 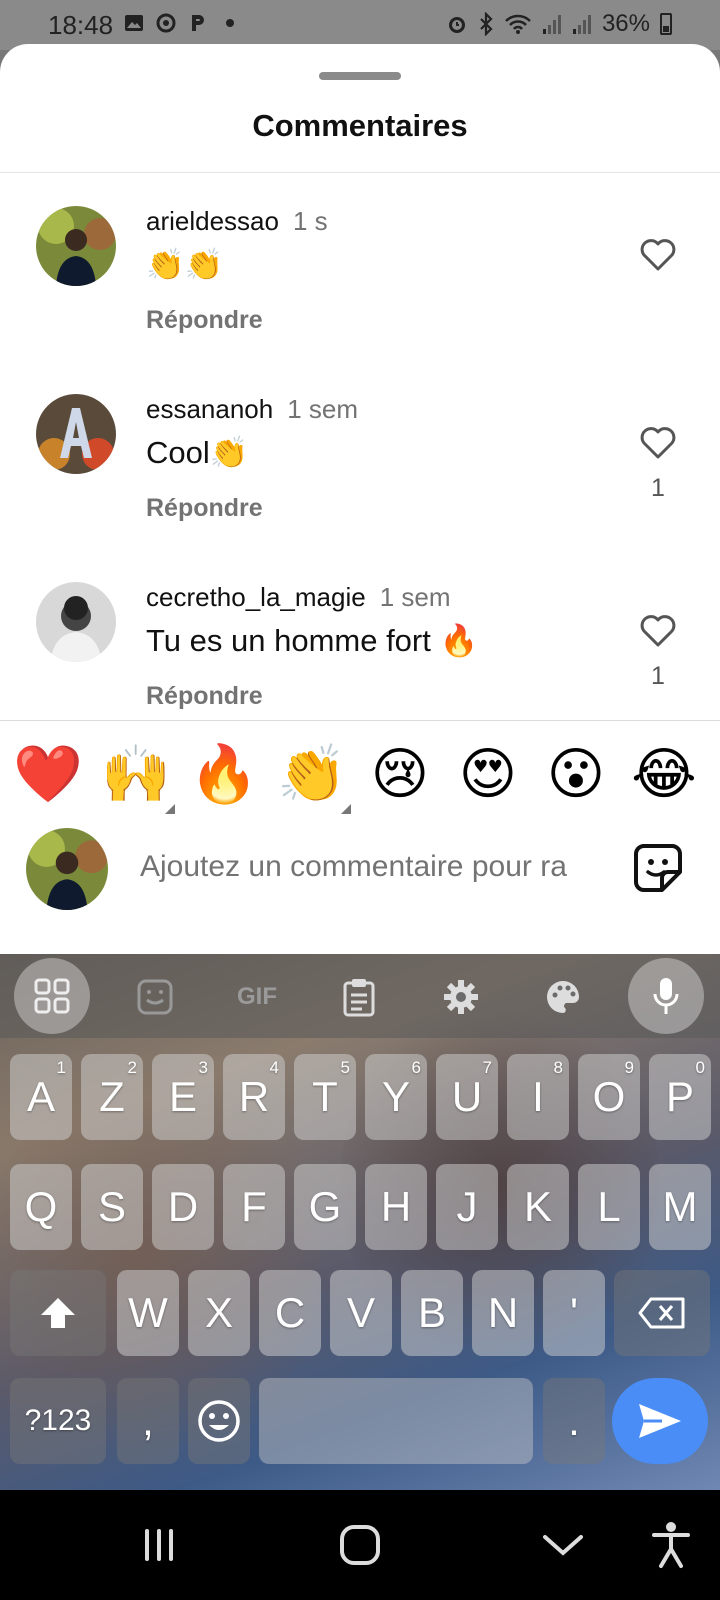 What do you see at coordinates (396, 1207) in the screenshot?
I see `key-h: H` at bounding box center [396, 1207].